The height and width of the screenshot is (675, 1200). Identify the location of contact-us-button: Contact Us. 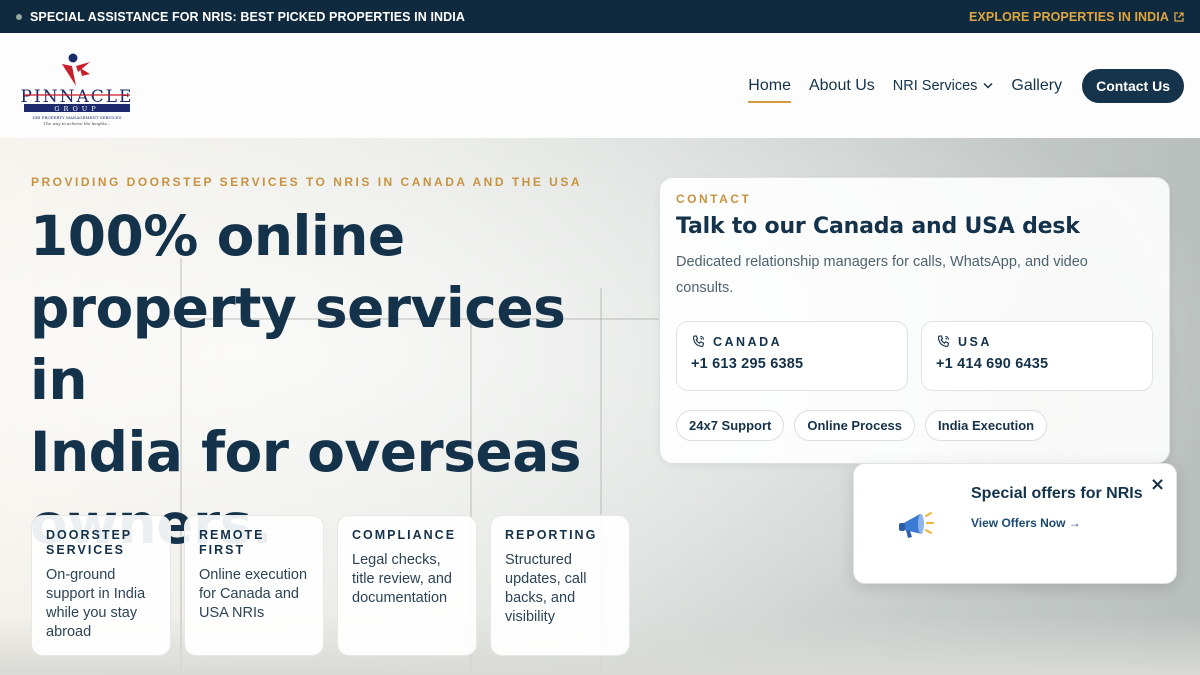
(1133, 85).